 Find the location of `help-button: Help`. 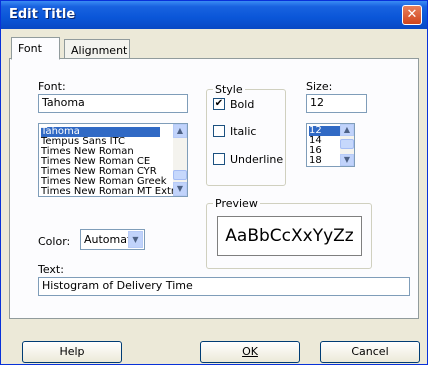

help-button: Help is located at coordinates (72, 352).